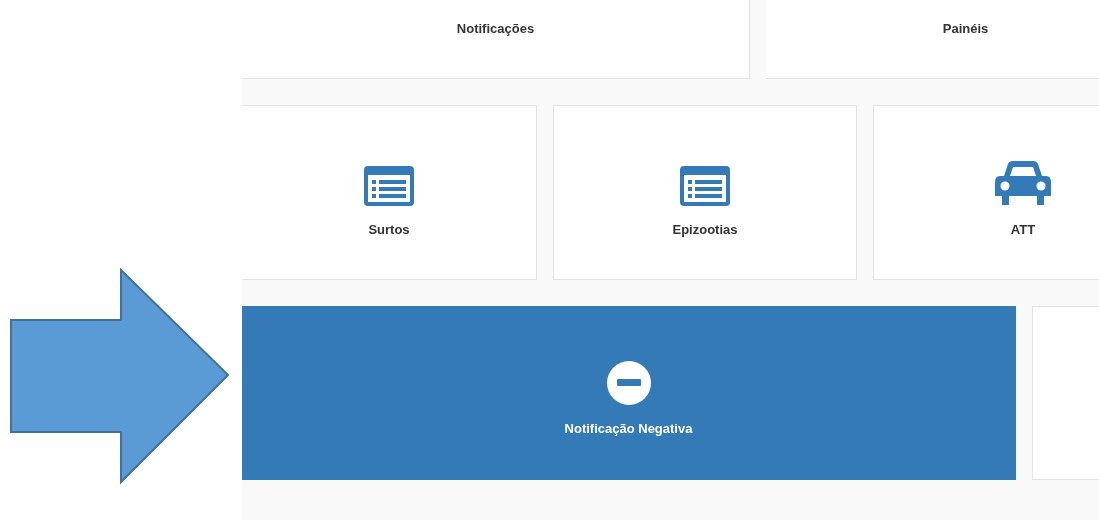  Describe the element at coordinates (1023, 183) in the screenshot. I see `car-icon` at that location.